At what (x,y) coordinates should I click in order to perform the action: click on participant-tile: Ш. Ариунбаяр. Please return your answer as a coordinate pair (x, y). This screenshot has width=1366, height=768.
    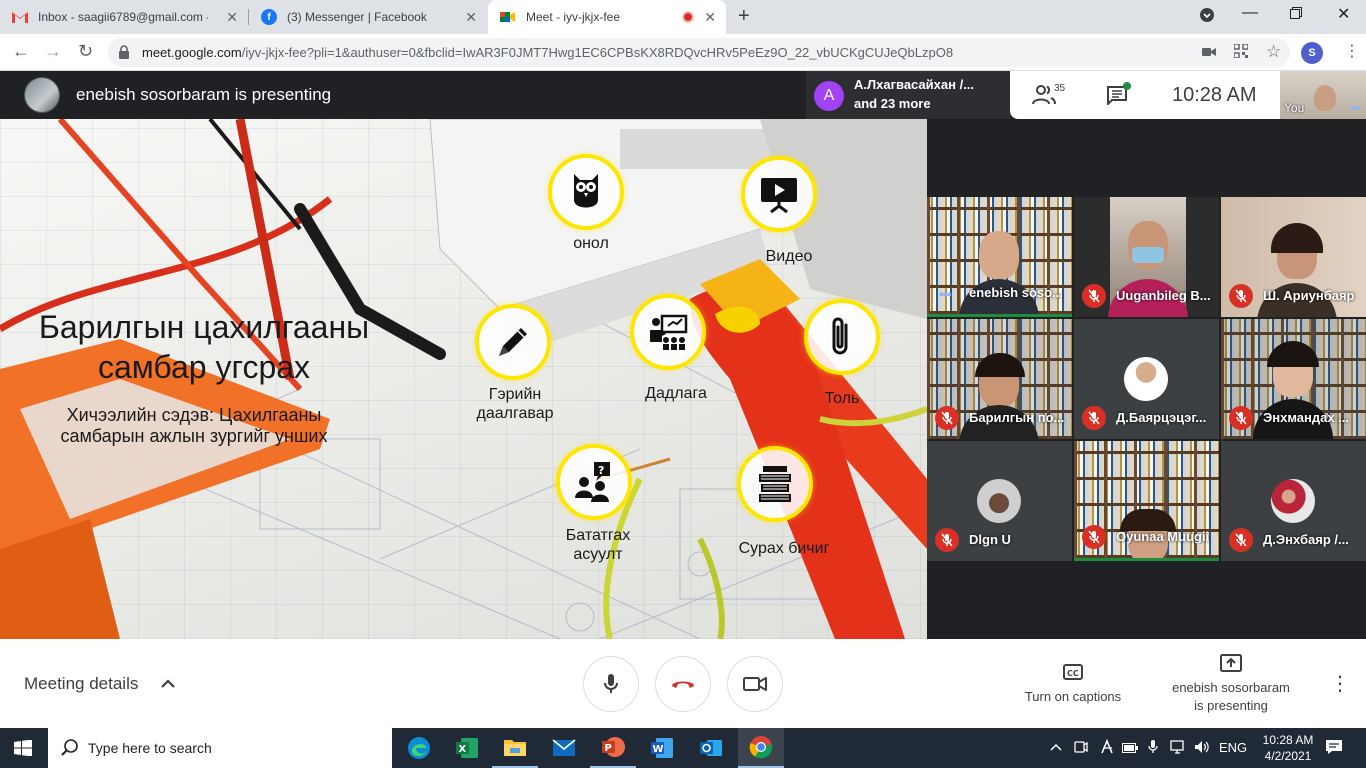
    Looking at the image, I should click on (1293, 257).